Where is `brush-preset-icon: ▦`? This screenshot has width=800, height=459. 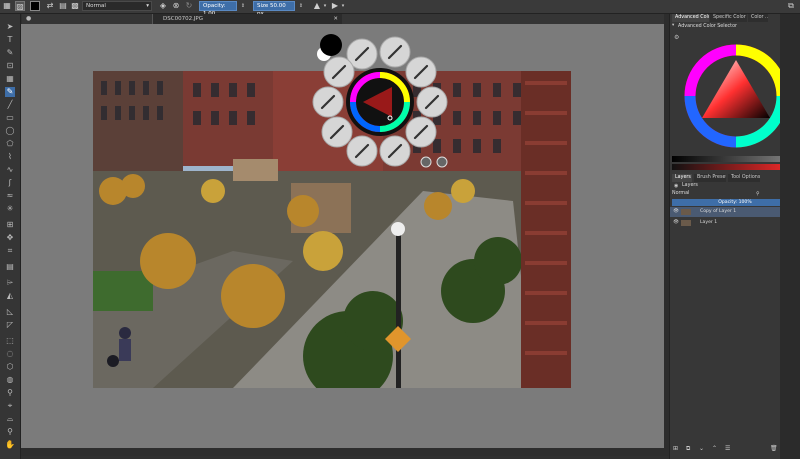 brush-preset-icon: ▦ is located at coordinates (7, 6).